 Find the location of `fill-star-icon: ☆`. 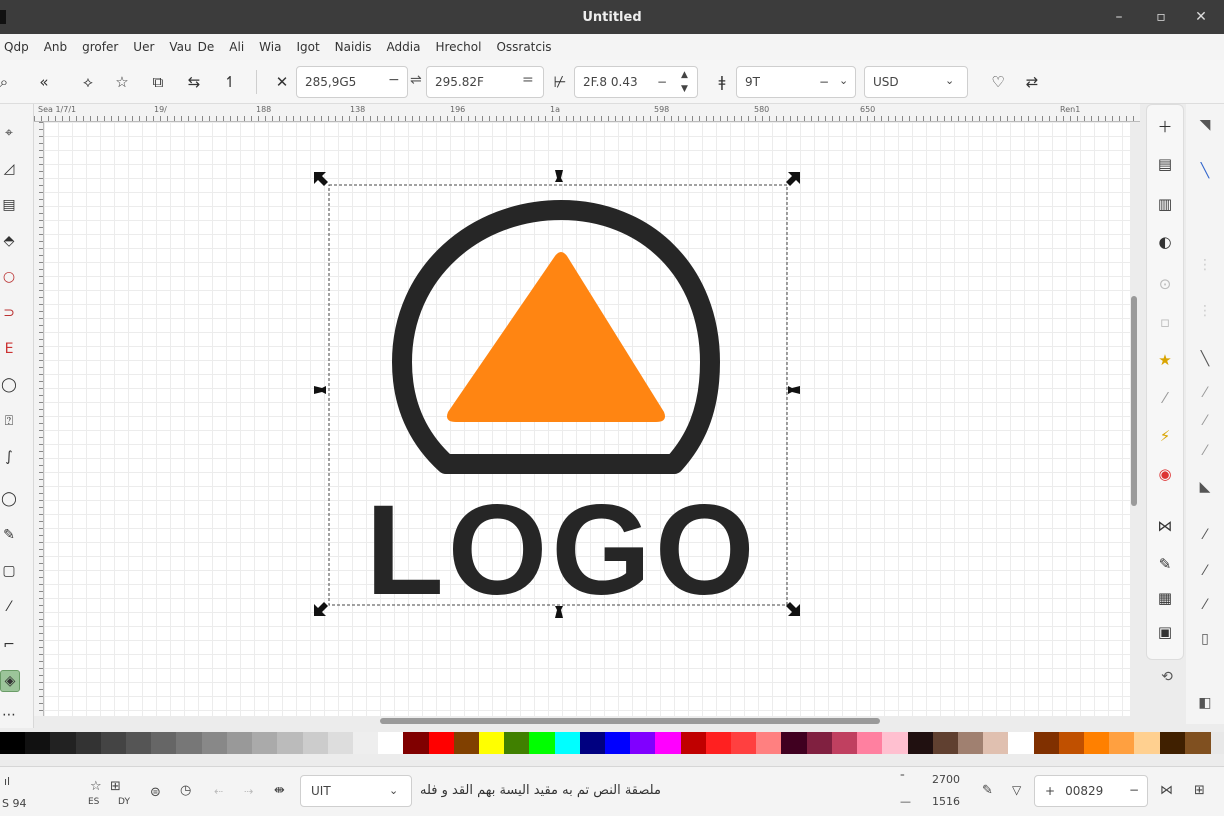

fill-star-icon: ☆ is located at coordinates (96, 786).